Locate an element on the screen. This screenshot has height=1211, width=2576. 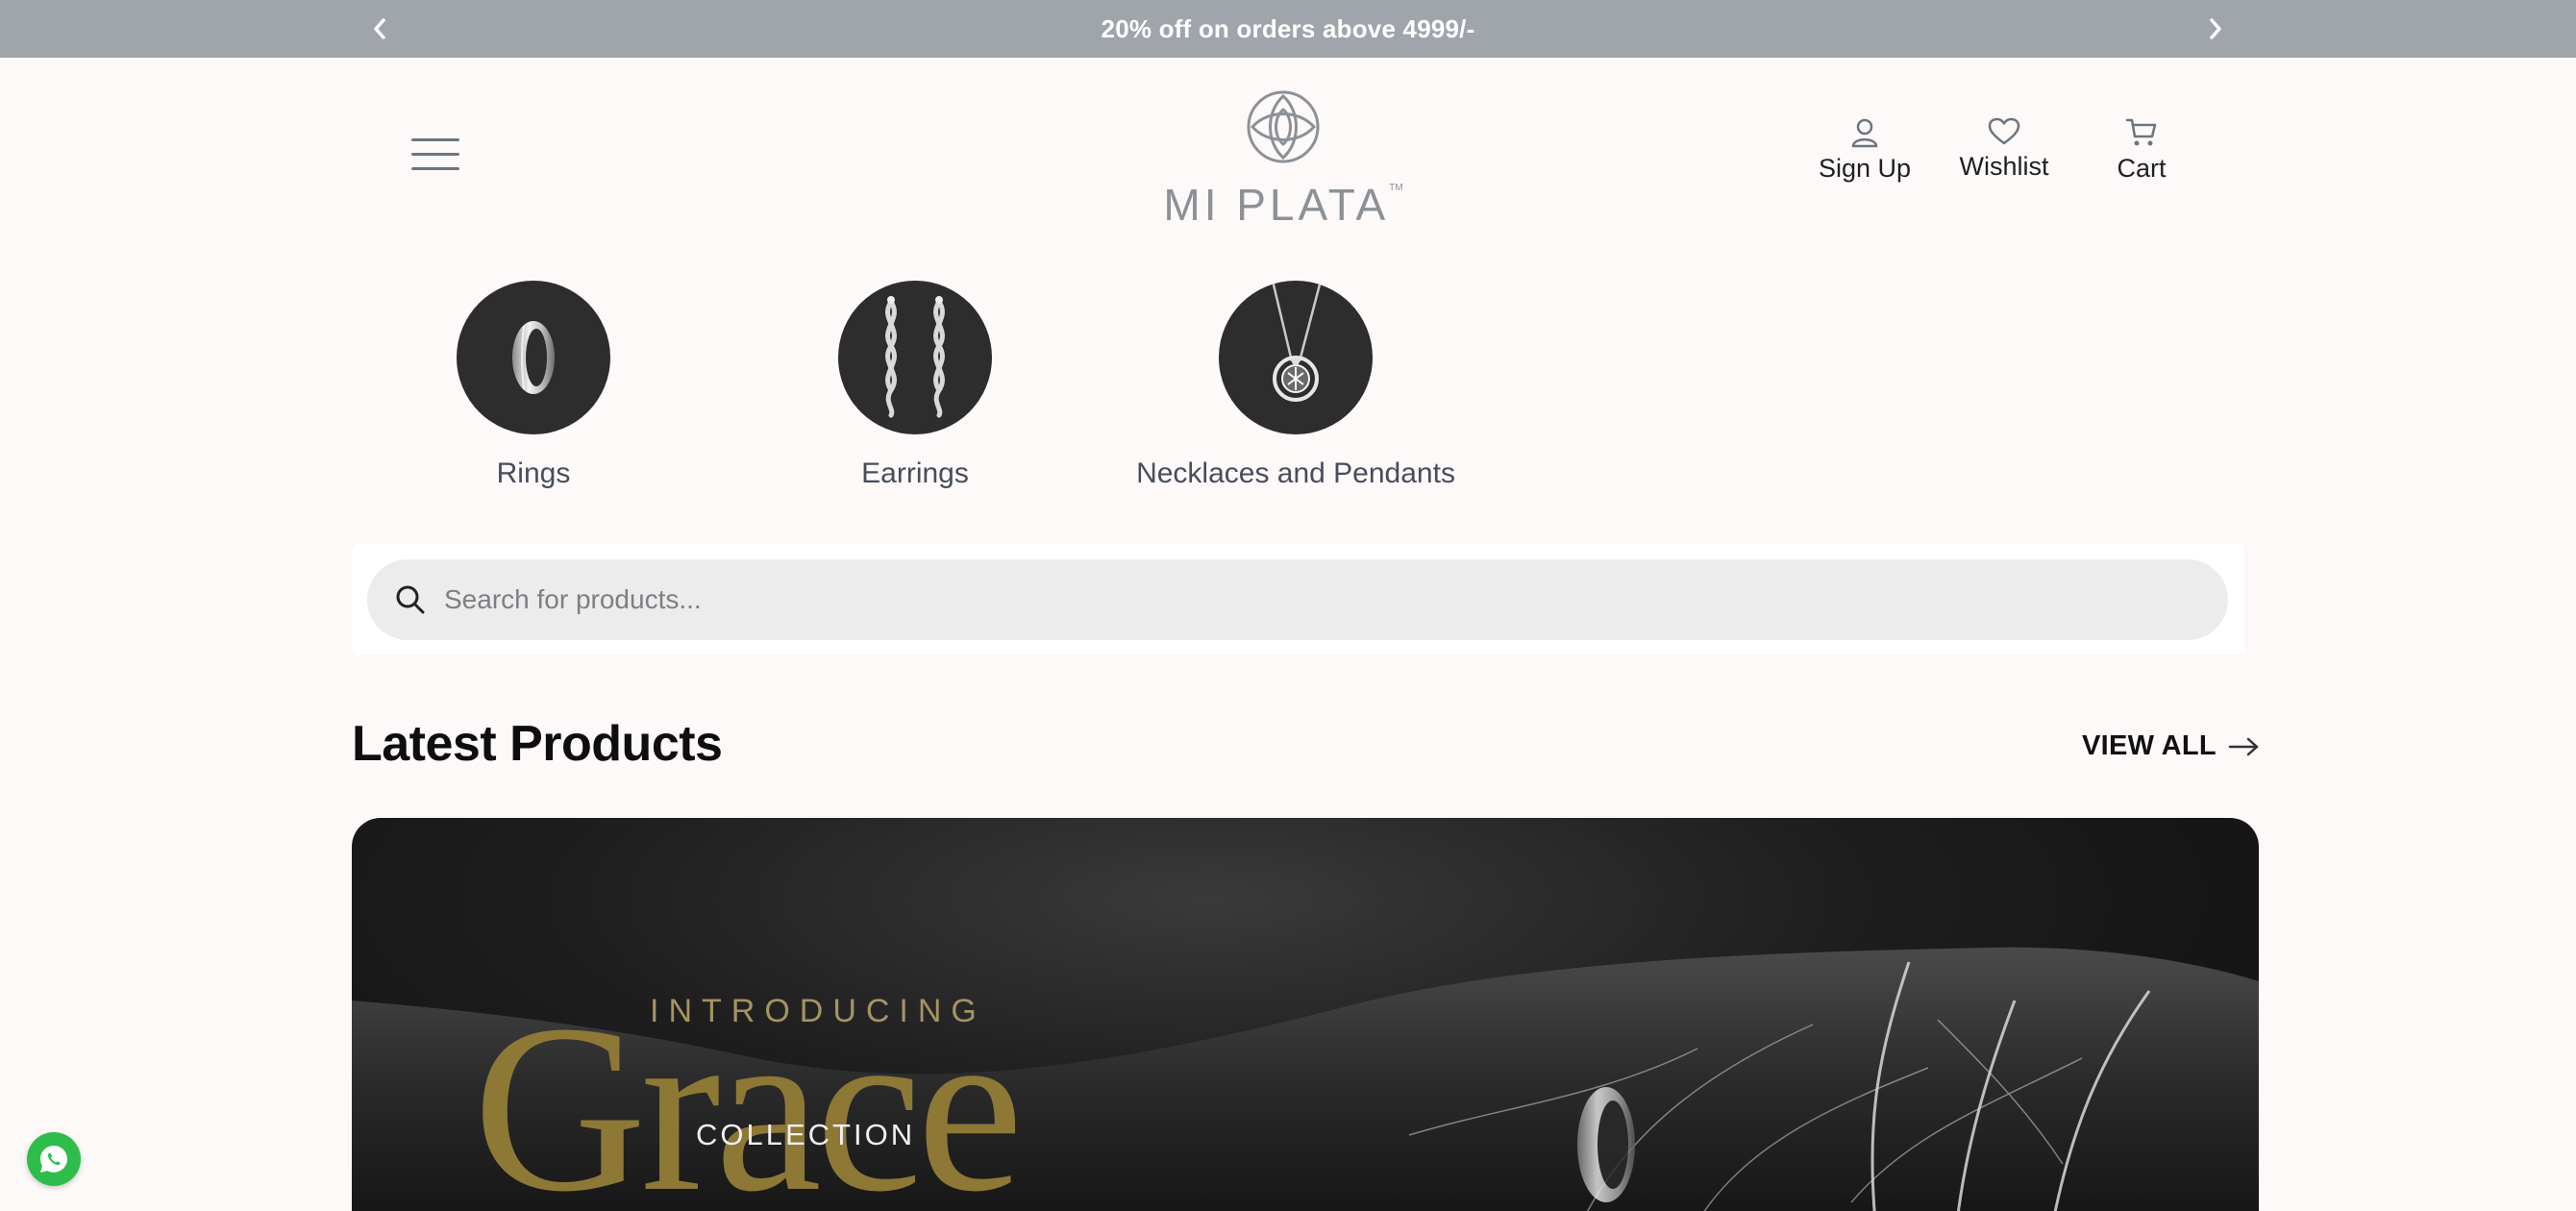
announcement-bar: 20% off on orders above 4999/- is located at coordinates (1288, 29).